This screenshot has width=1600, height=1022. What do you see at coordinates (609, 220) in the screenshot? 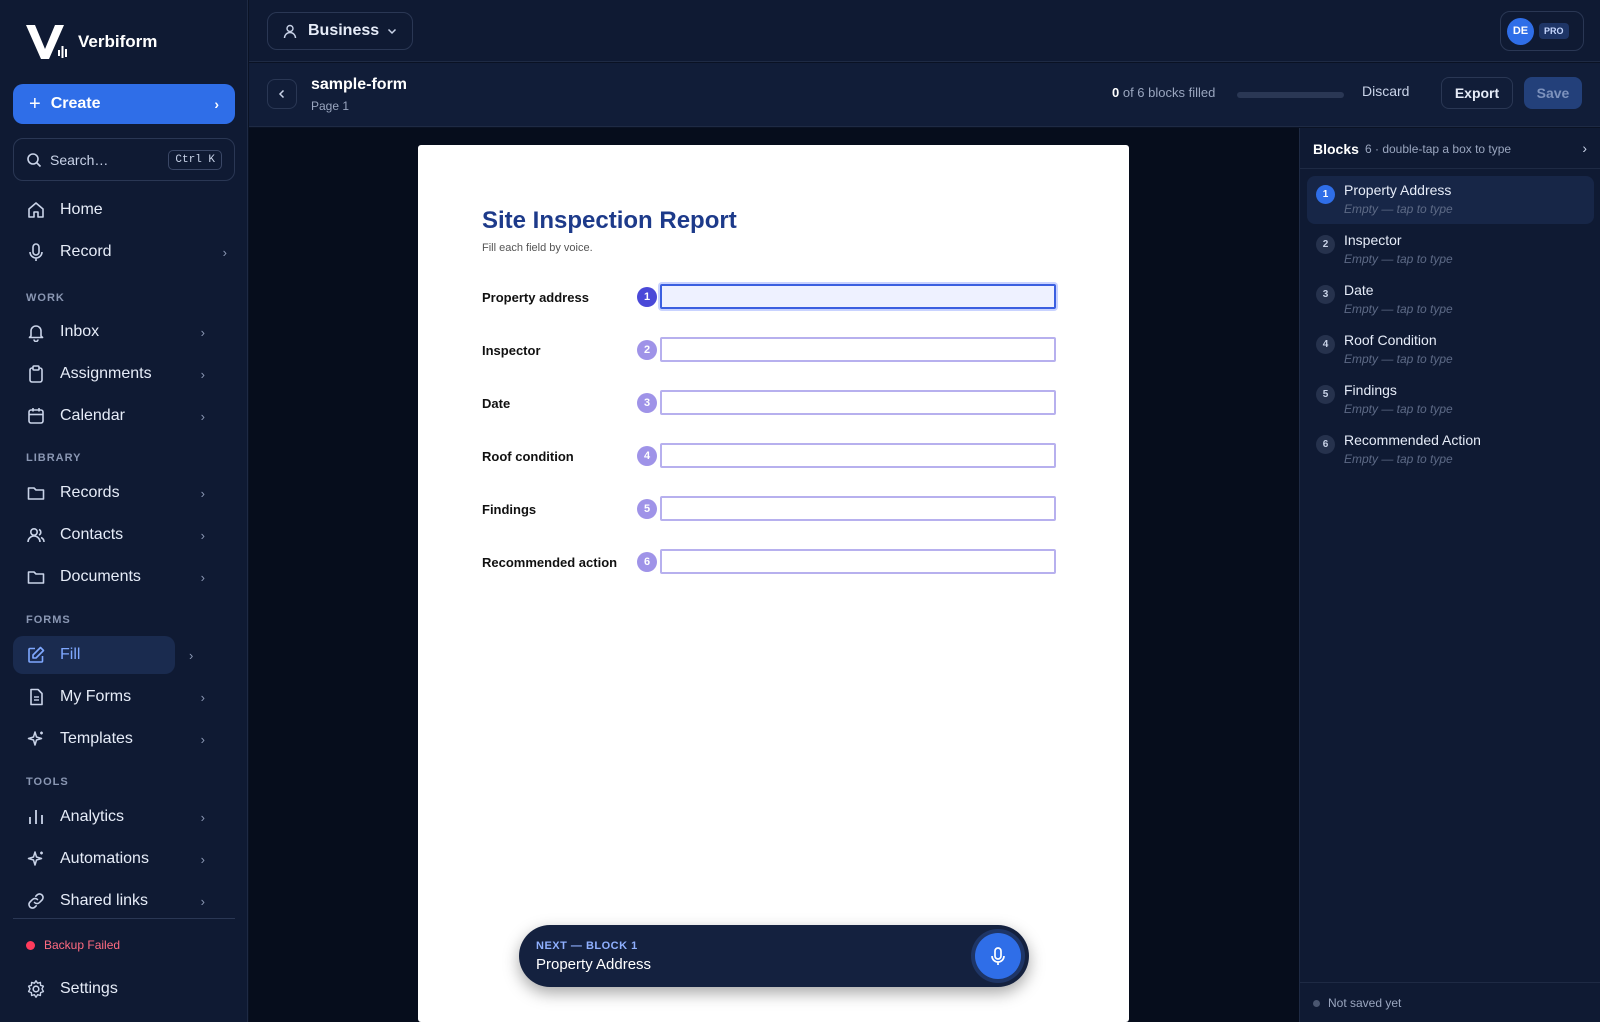
I see `form-title: Site Inspection Report` at bounding box center [609, 220].